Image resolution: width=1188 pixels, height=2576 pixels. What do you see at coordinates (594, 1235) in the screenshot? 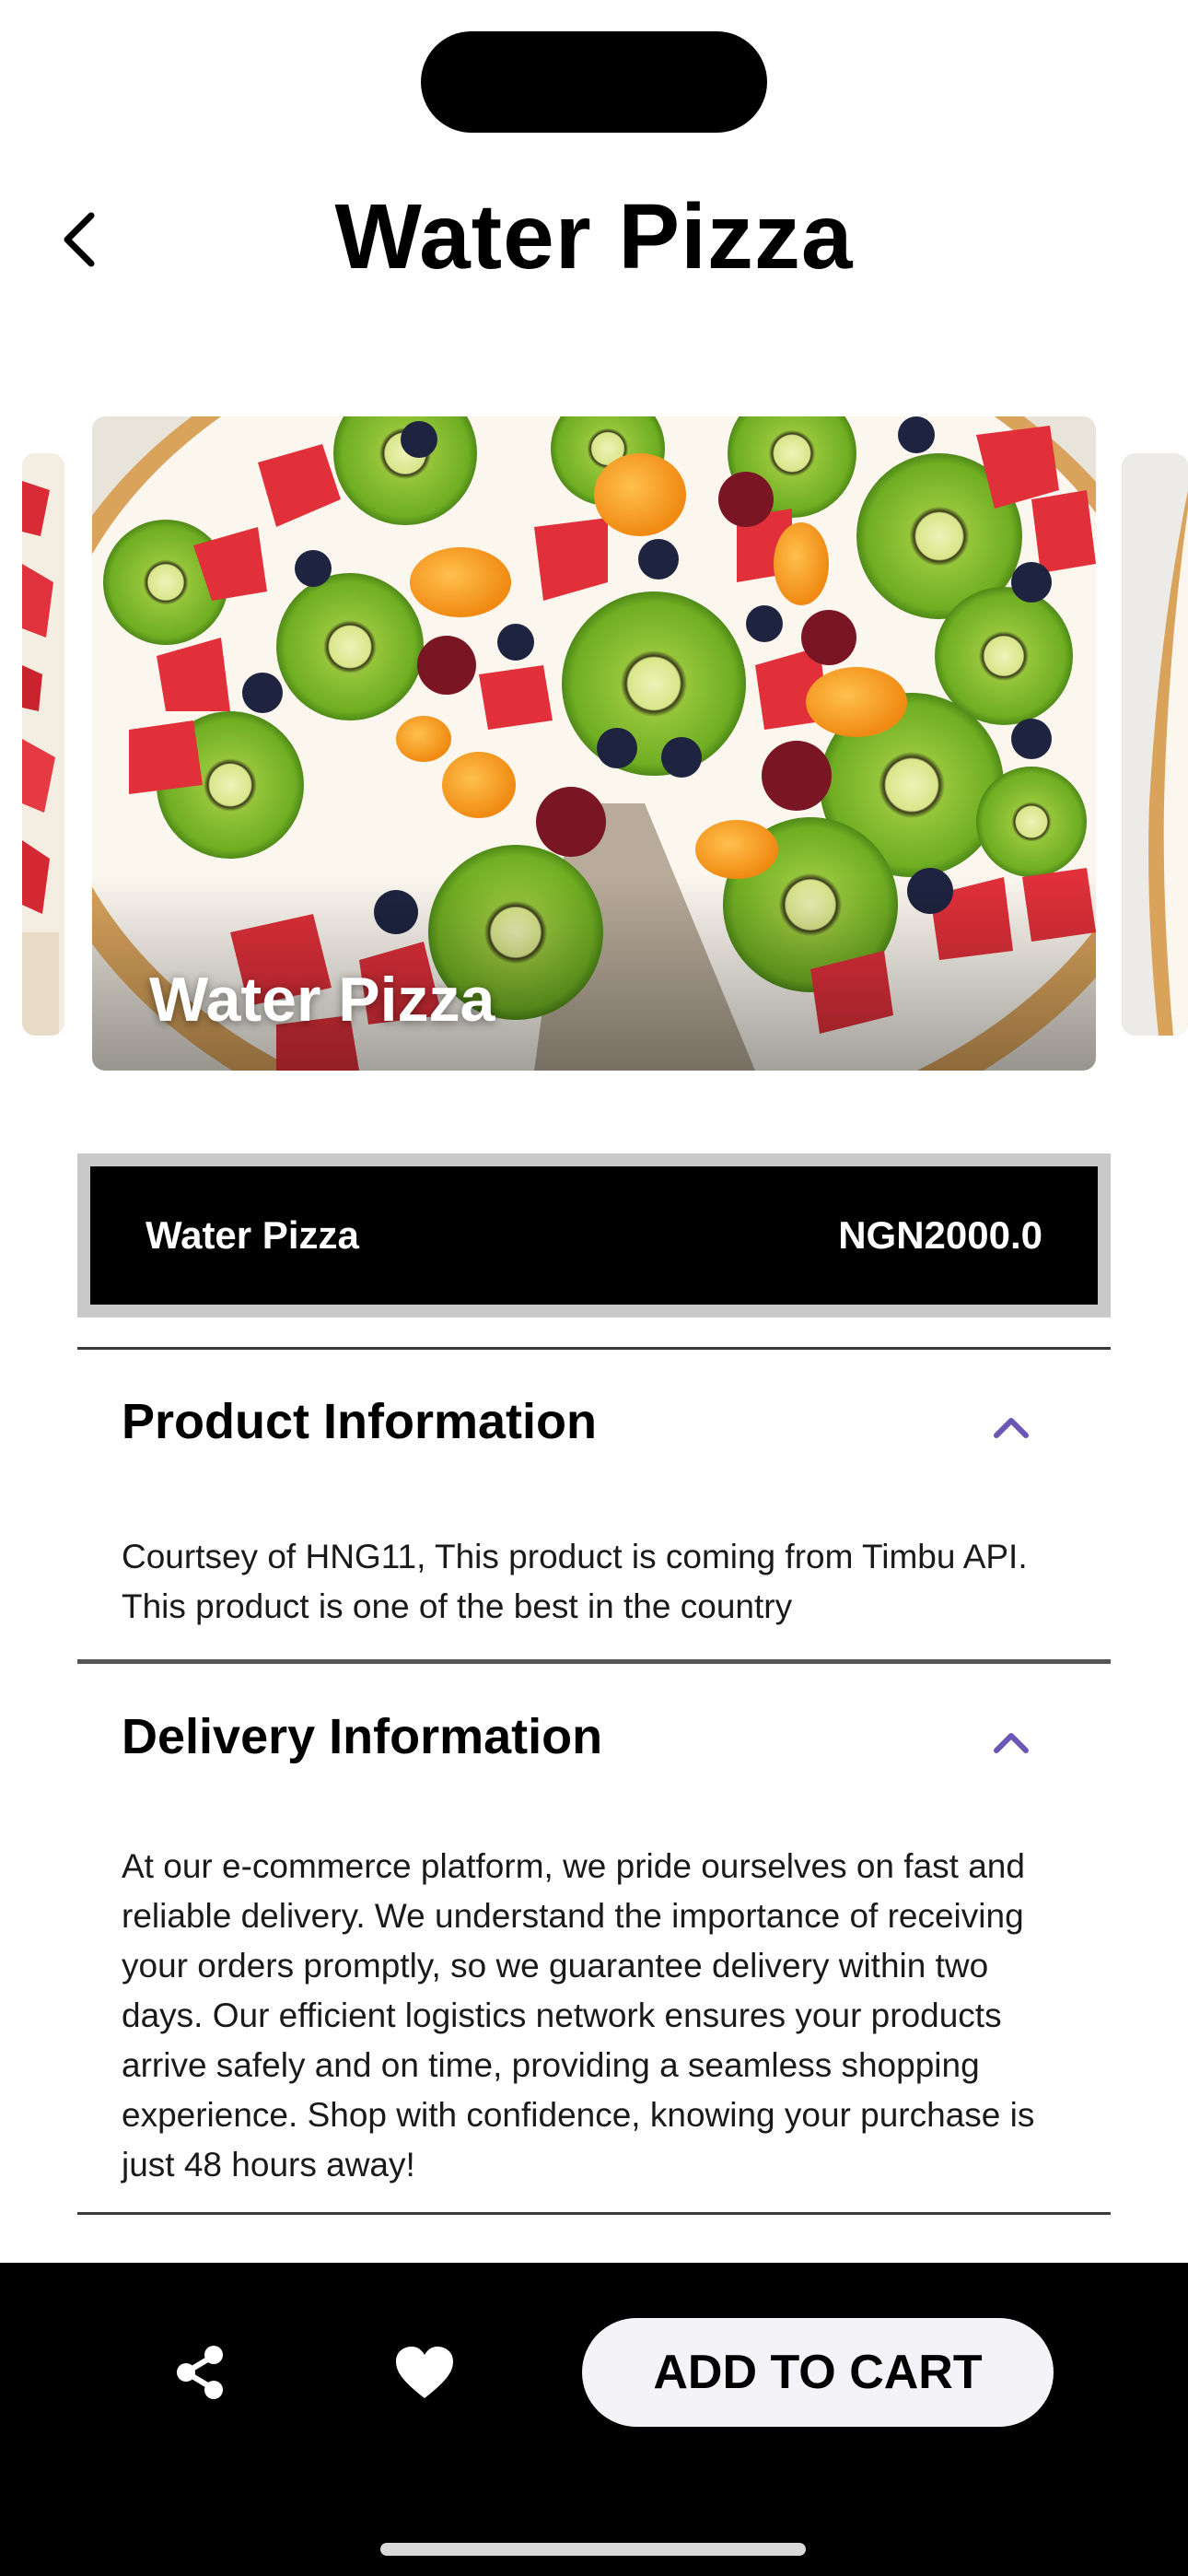
I see `price-bar: Water Pizza NGN2000.0` at bounding box center [594, 1235].